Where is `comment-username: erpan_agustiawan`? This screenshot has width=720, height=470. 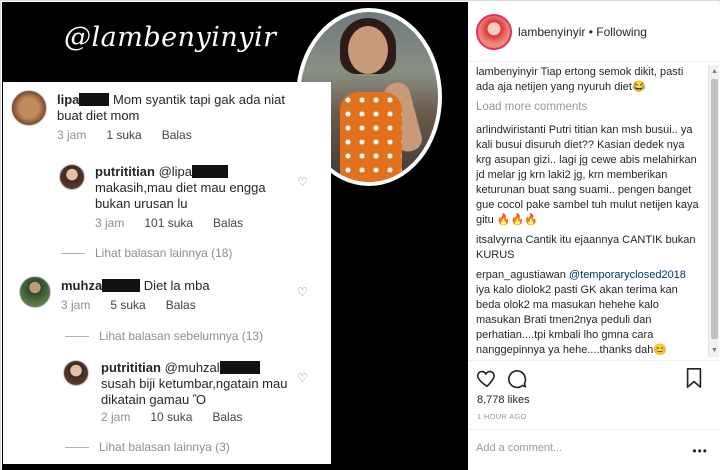
comment-username: erpan_agustiawan is located at coordinates (521, 275).